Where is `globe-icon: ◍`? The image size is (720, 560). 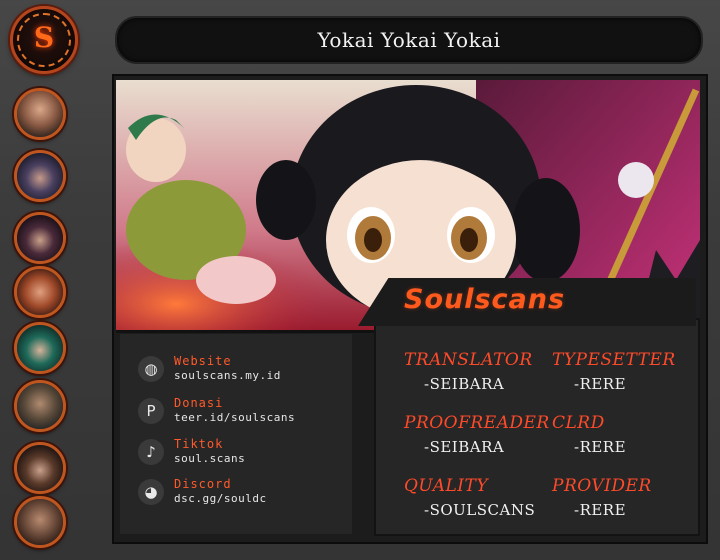
globe-icon: ◍ is located at coordinates (151, 369).